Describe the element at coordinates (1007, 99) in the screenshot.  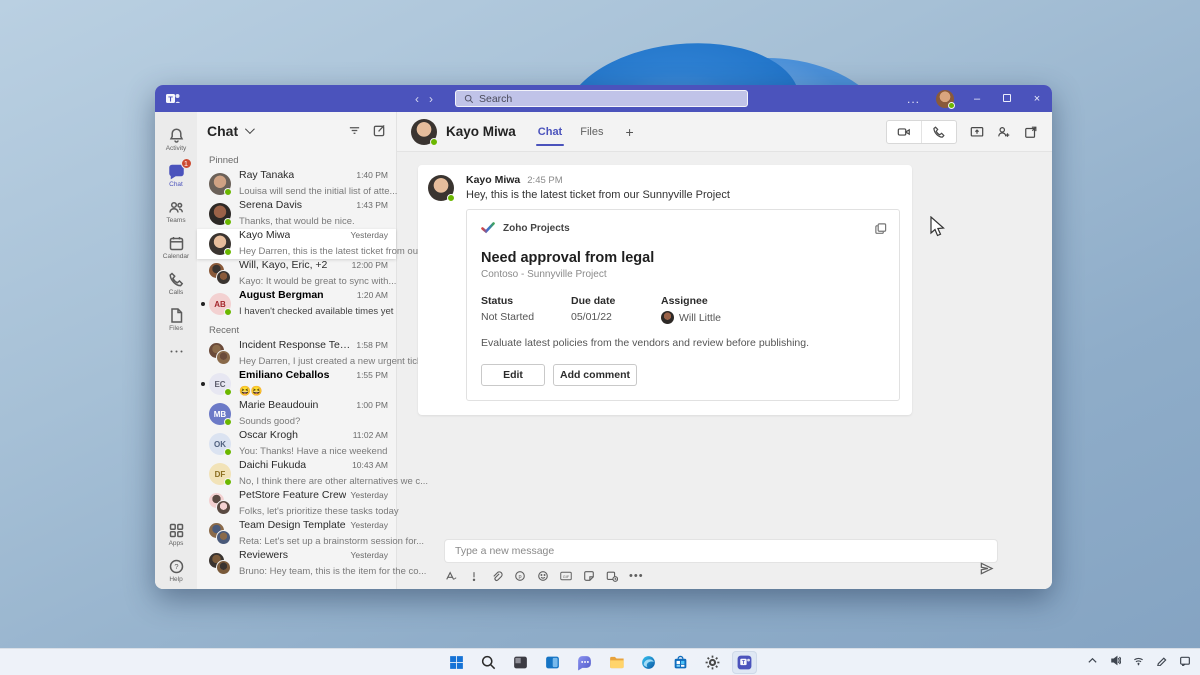
I see `maximize-button` at that location.